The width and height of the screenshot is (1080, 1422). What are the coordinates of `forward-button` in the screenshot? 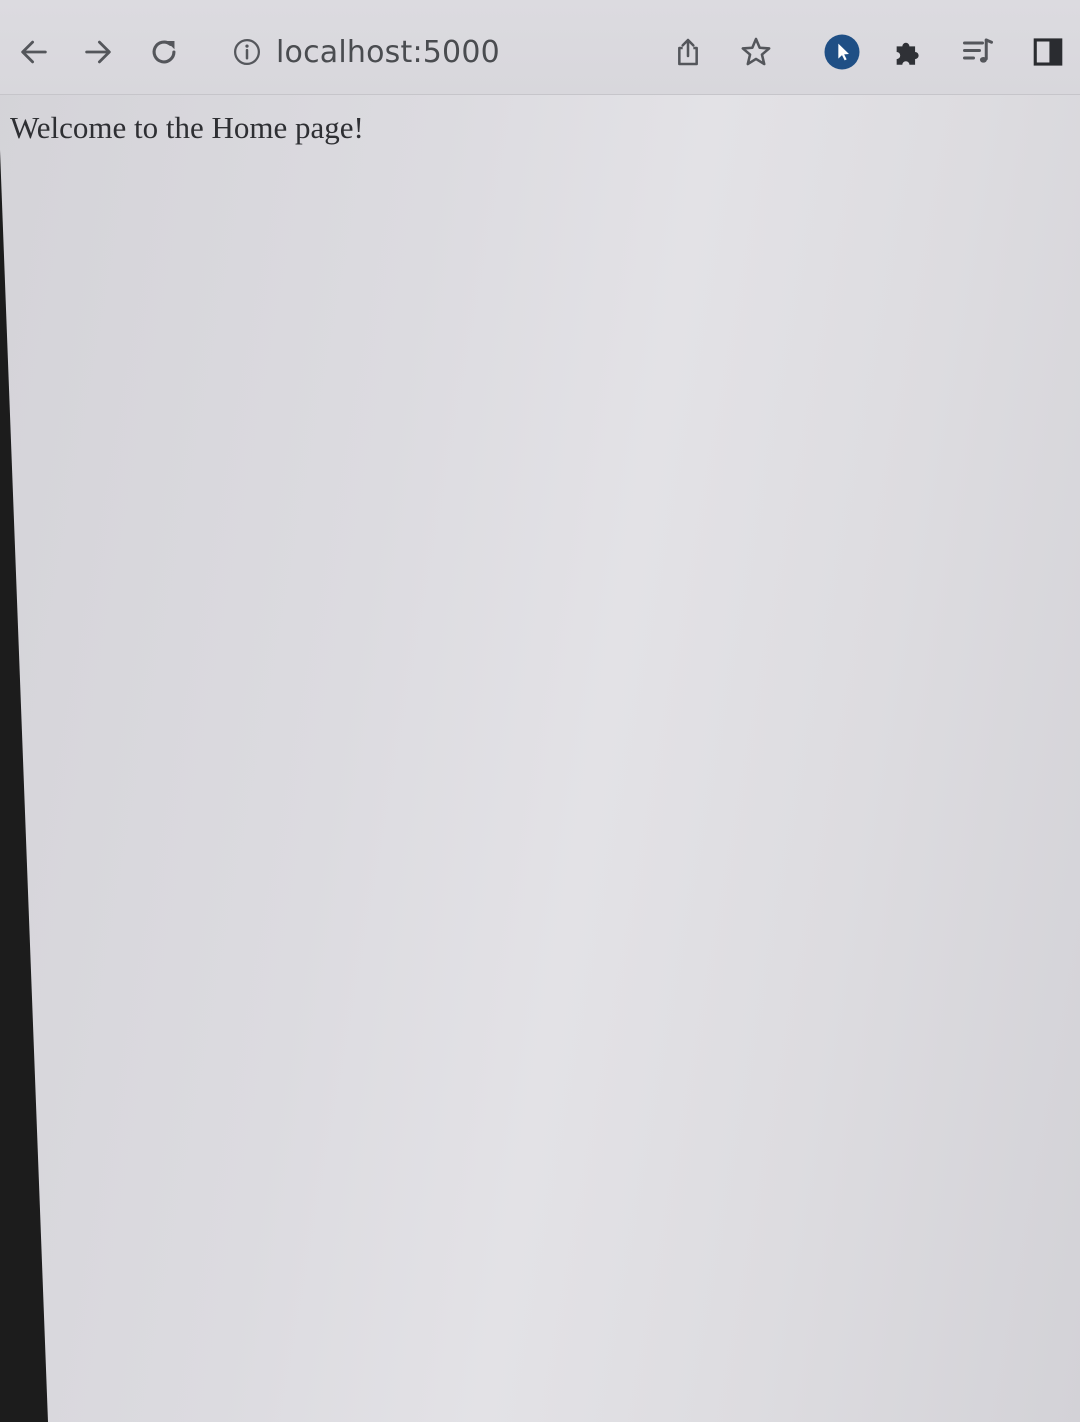 It's located at (98, 52).